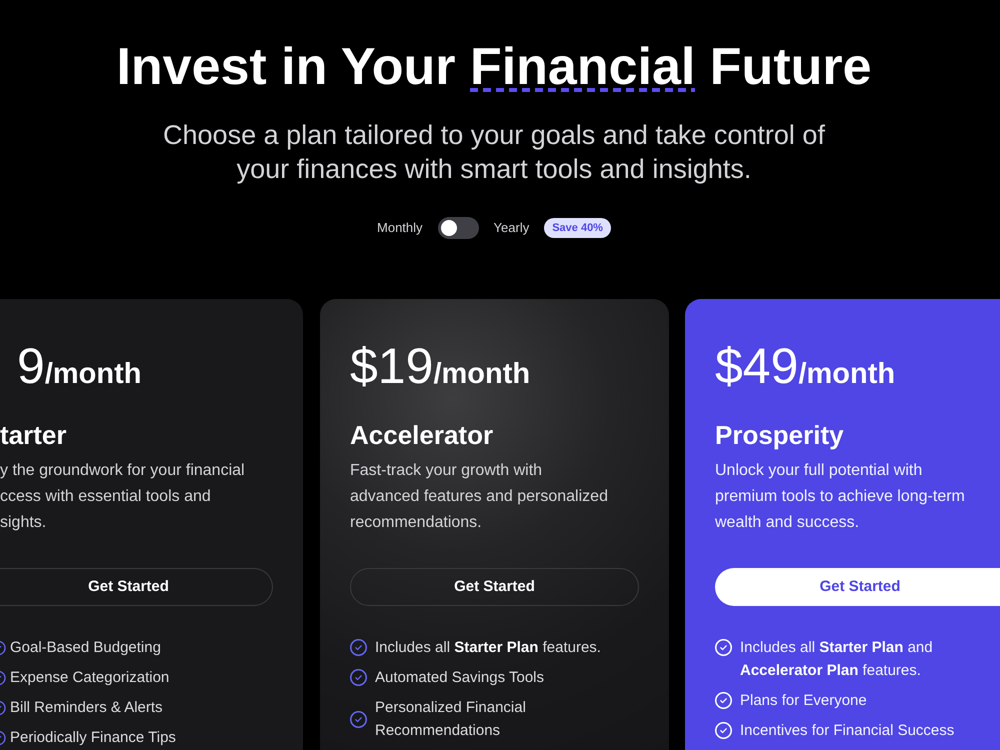 The width and height of the screenshot is (1000, 750). What do you see at coordinates (33, 435) in the screenshot?
I see `plan-name: tarter` at bounding box center [33, 435].